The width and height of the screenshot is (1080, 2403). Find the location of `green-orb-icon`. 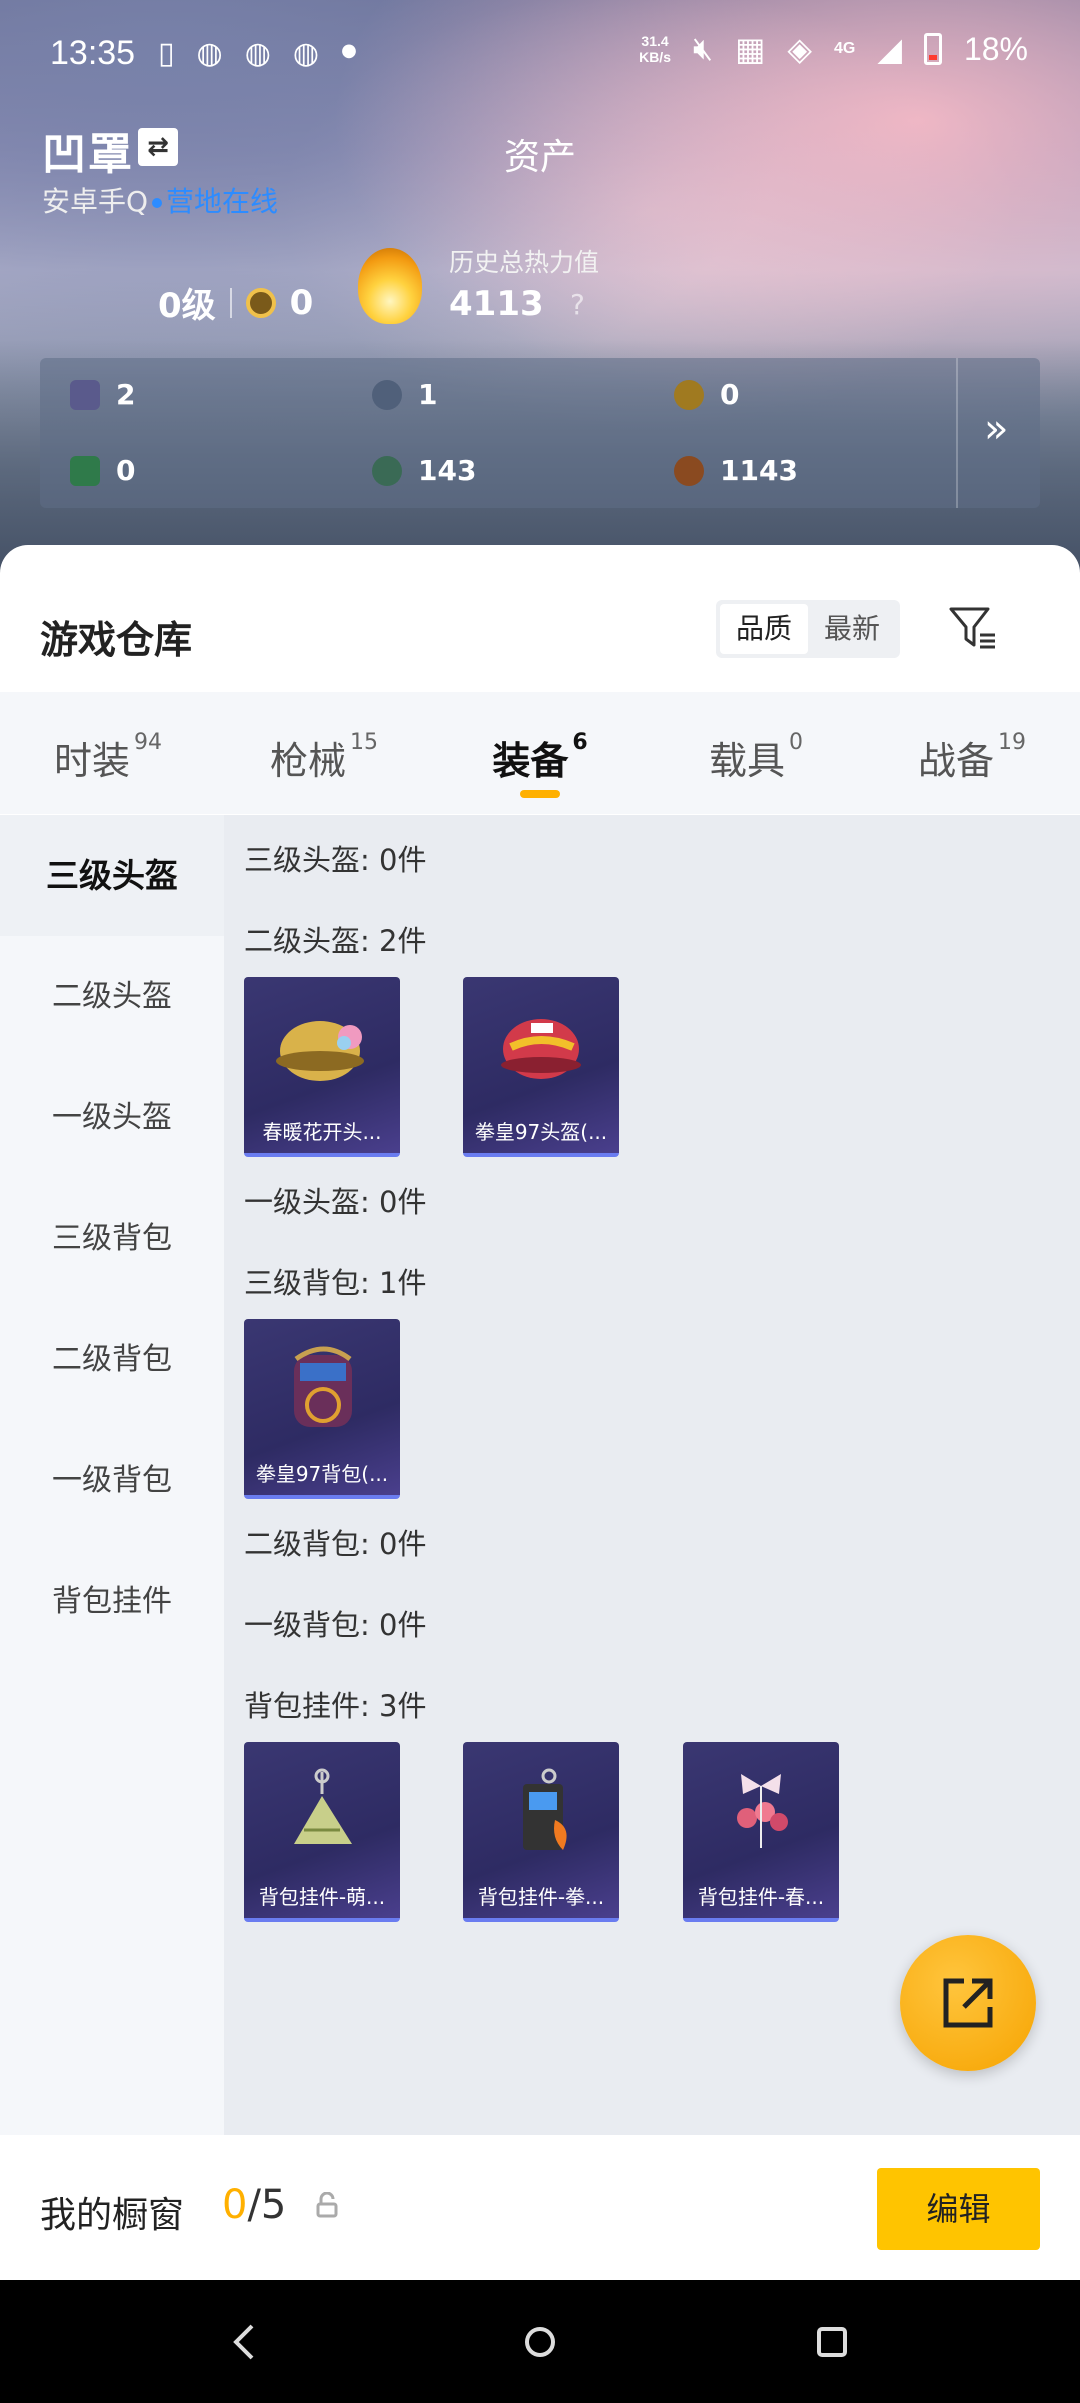

green-orb-icon is located at coordinates (387, 470).